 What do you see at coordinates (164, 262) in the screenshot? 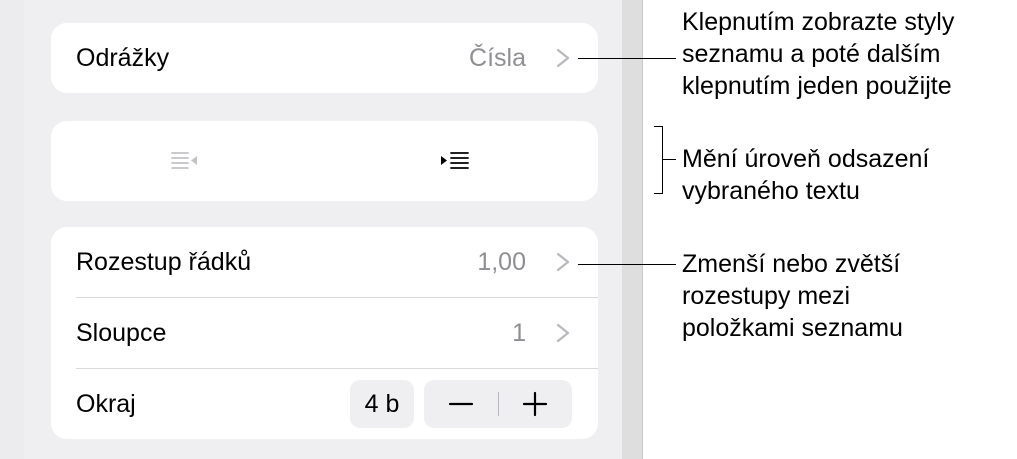
I see `line-spacing-label: Rozestup řádků` at bounding box center [164, 262].